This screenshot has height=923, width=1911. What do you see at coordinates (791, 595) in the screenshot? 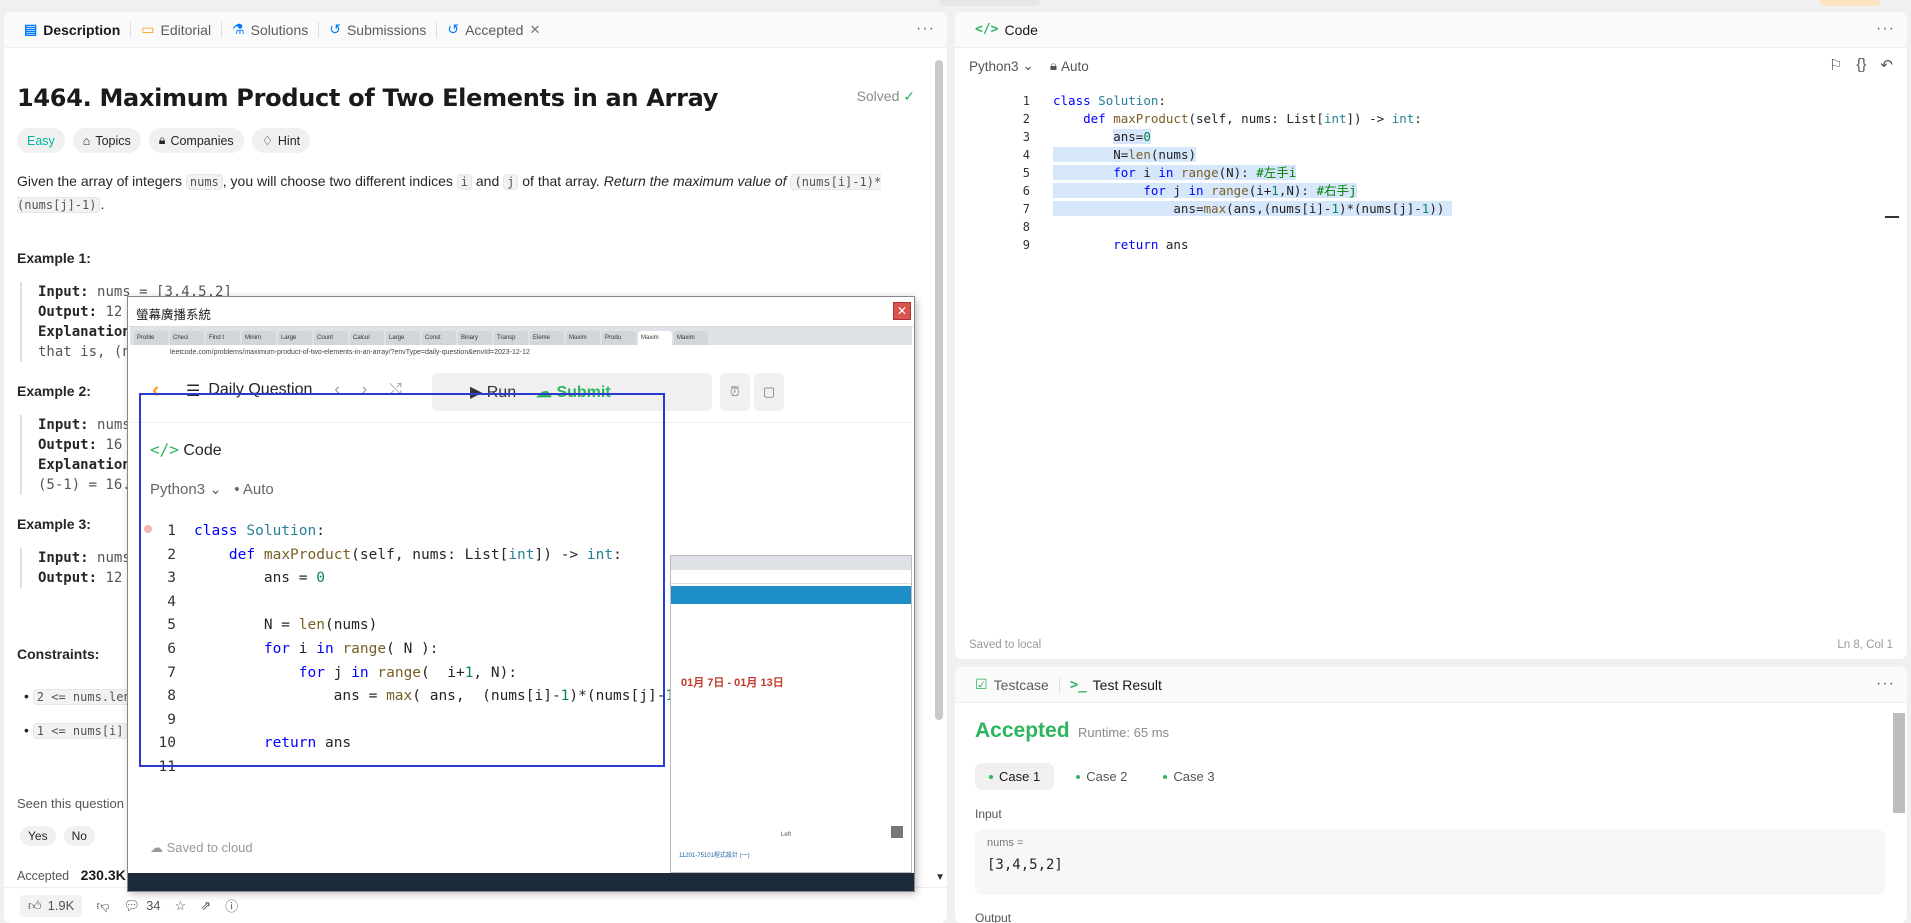
I see `moodle-header` at bounding box center [791, 595].